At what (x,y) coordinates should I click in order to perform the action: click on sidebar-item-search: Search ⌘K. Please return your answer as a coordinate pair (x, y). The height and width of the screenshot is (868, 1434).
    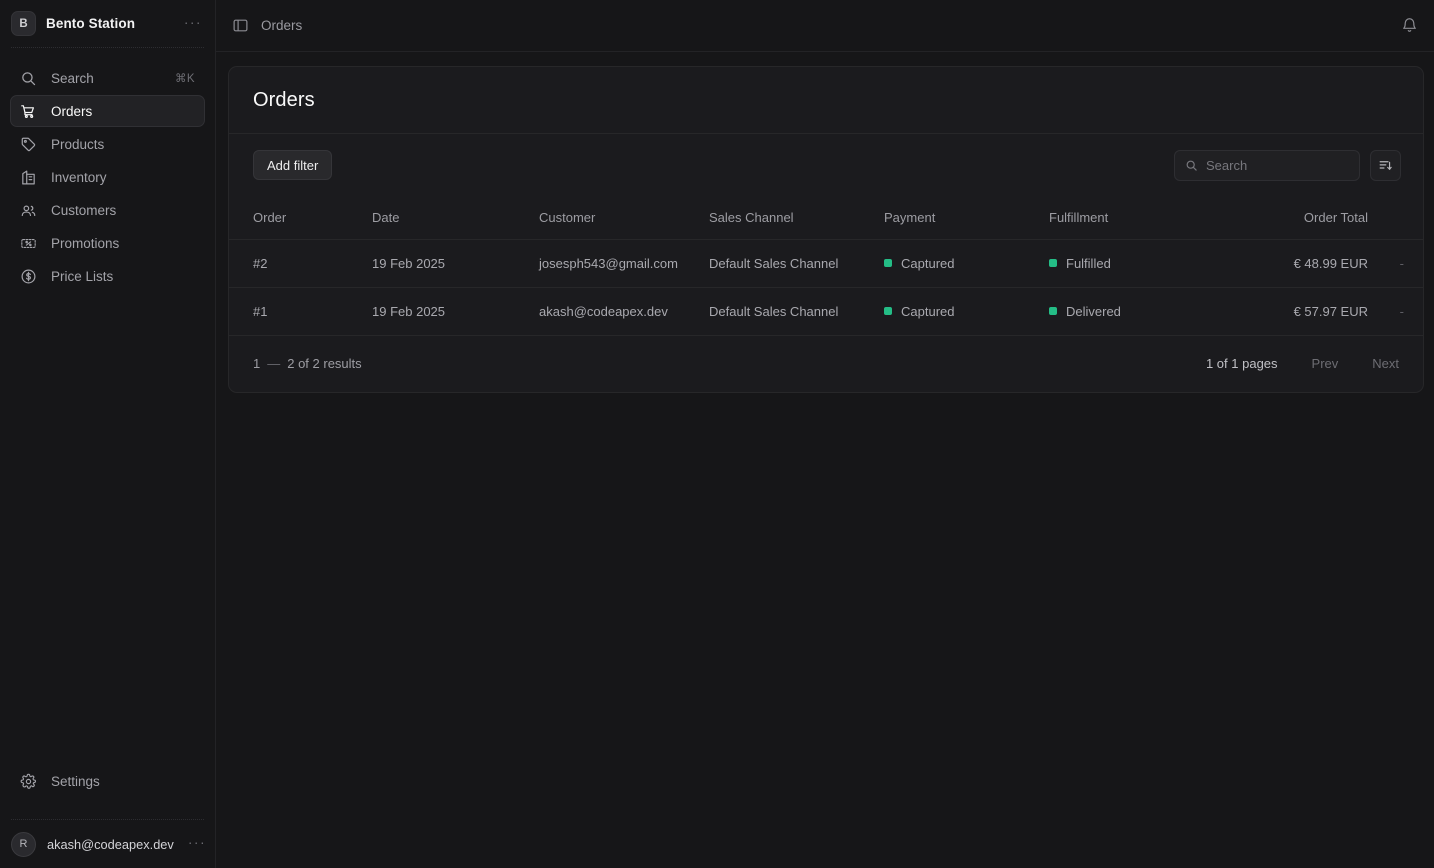
    Looking at the image, I should click on (107, 78).